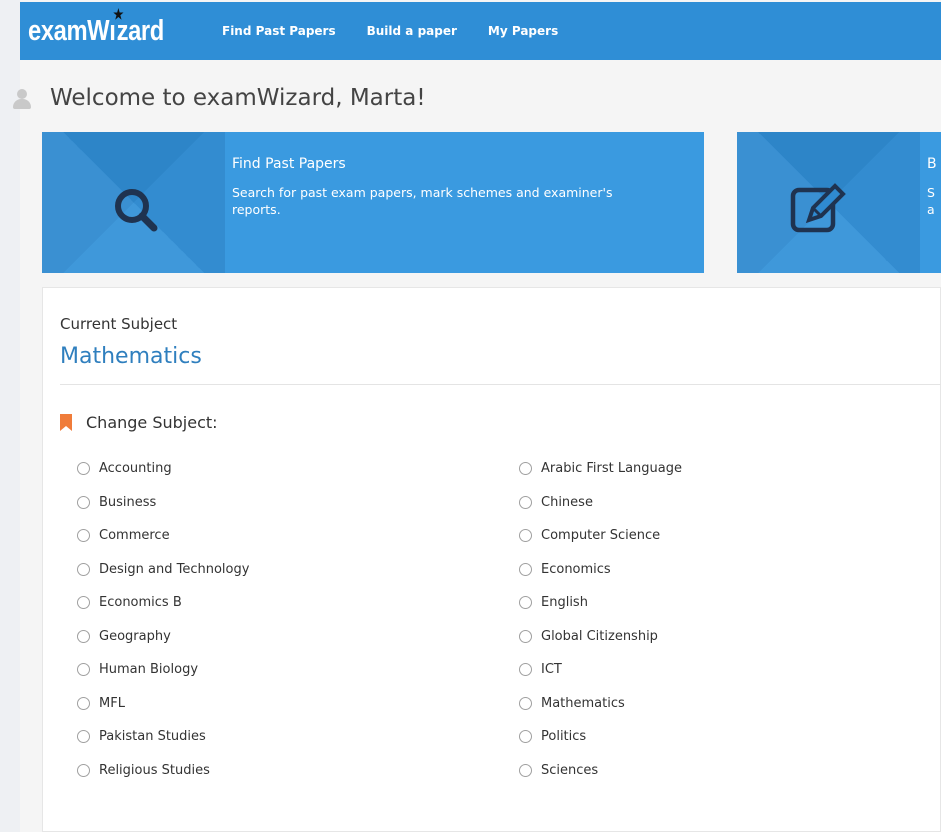 The width and height of the screenshot is (941, 832). I want to click on subject-option-mathematics: Mathematics, so click(600, 704).